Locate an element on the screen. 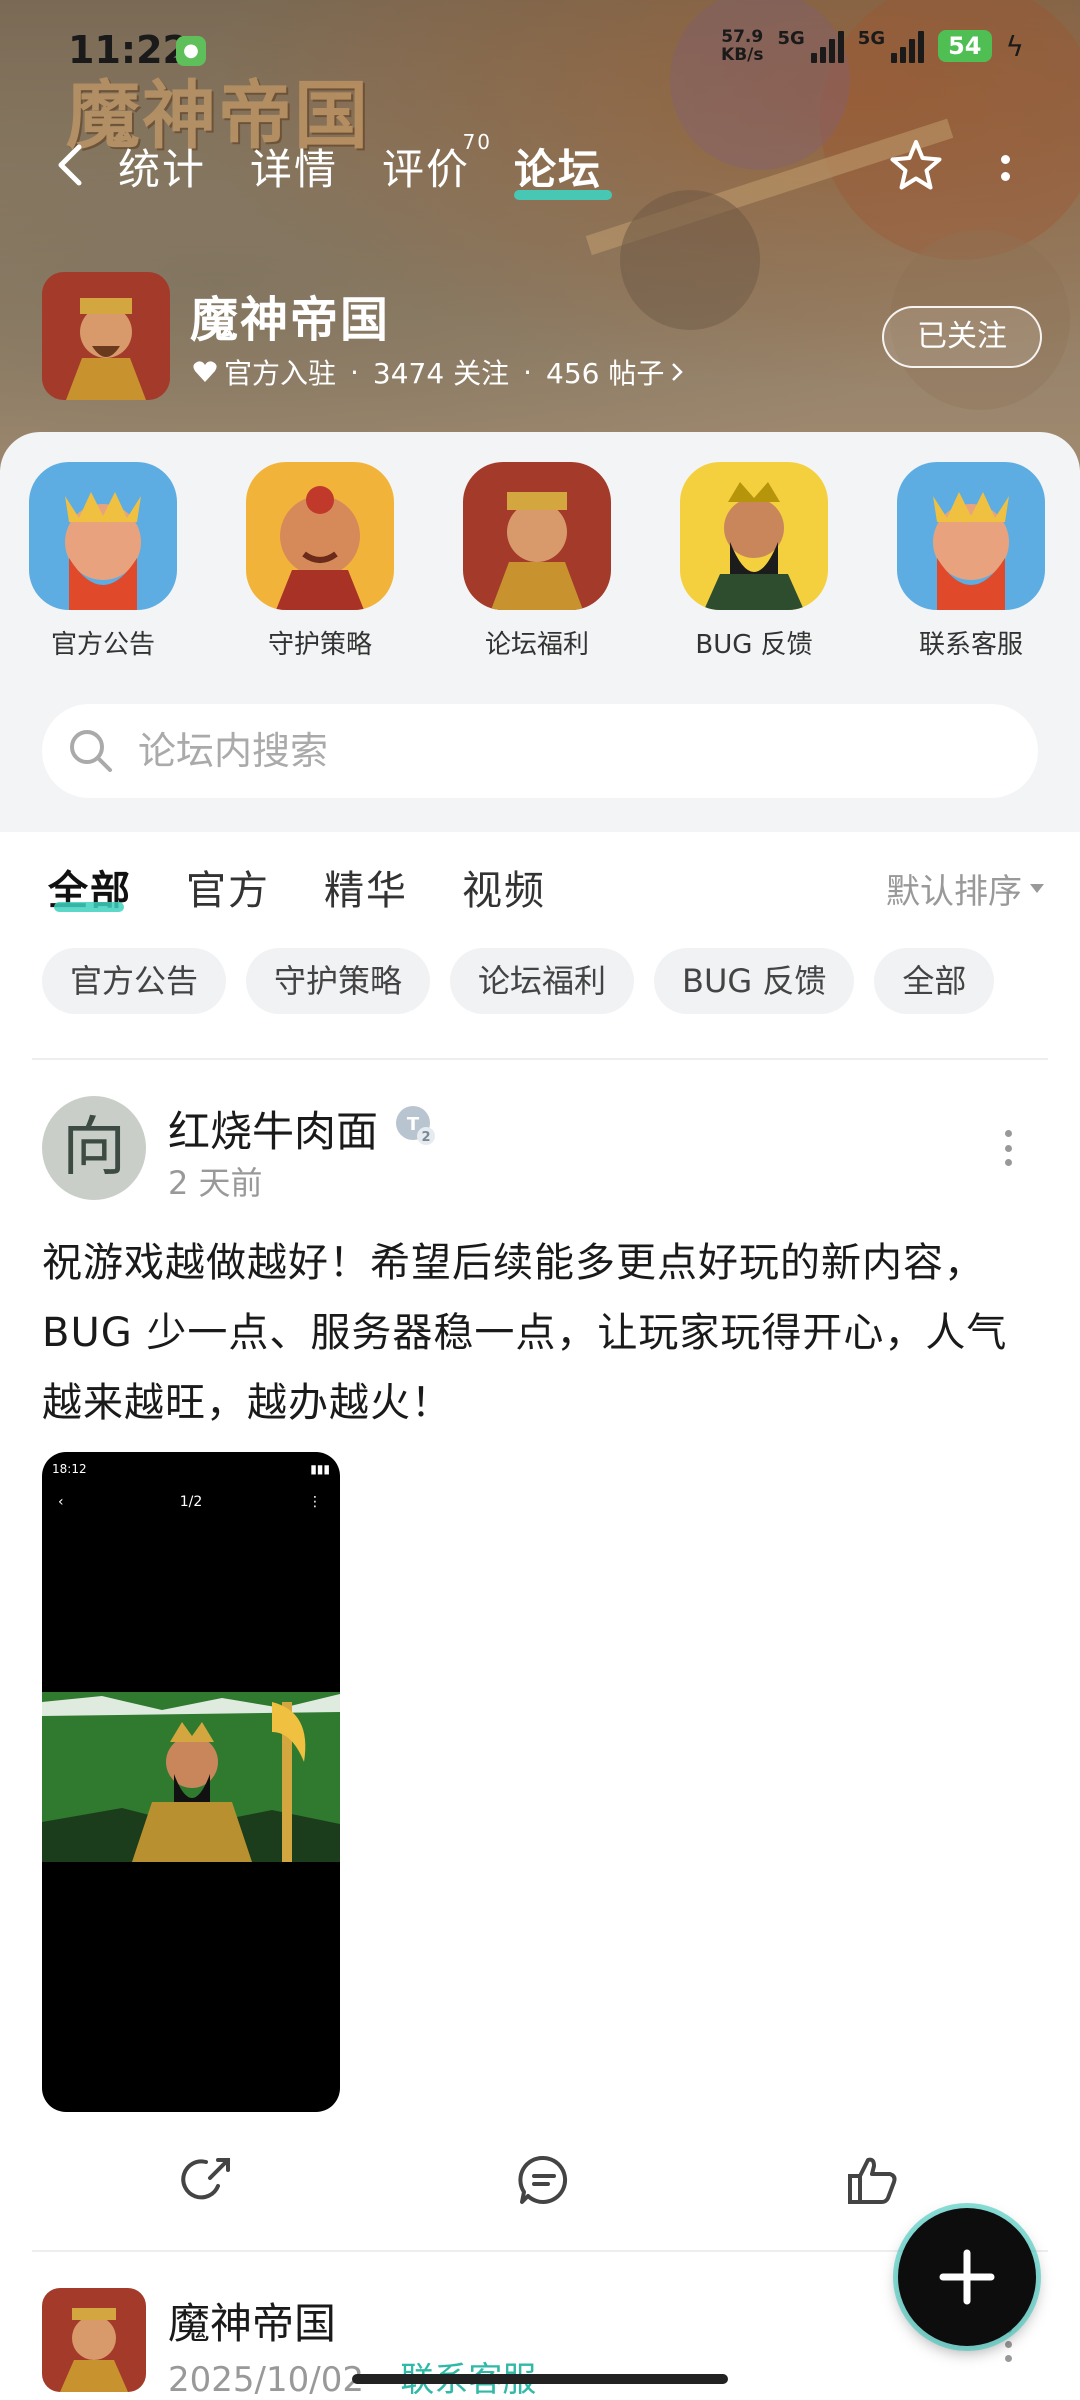 This screenshot has width=1080, height=2400. game-portrait-image is located at coordinates (106, 336).